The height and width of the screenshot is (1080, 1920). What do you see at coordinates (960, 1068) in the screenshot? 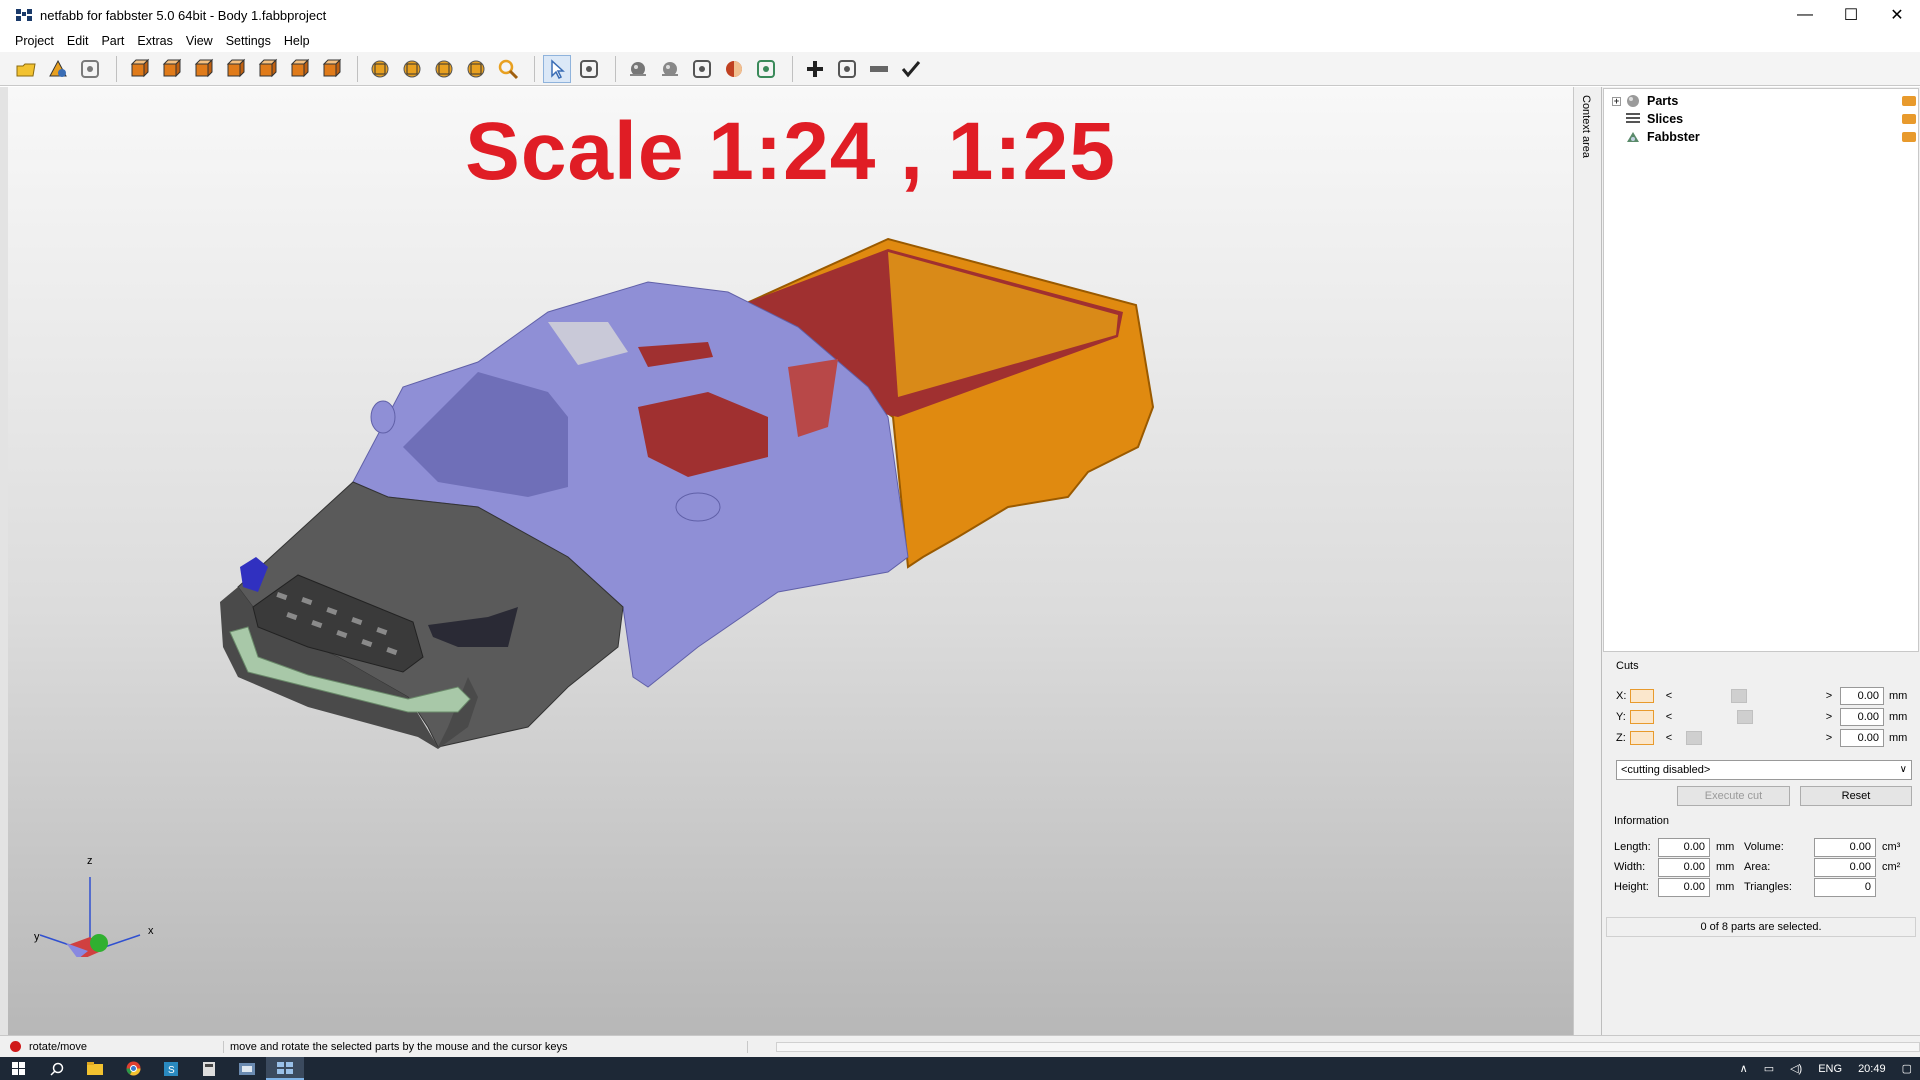
I see `windows-taskbar: S ∧ ▭ ◁) ENG 20:49 ▢` at bounding box center [960, 1068].